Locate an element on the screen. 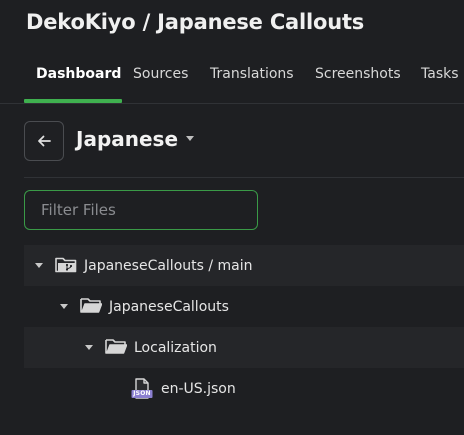  back-button is located at coordinates (44, 141).